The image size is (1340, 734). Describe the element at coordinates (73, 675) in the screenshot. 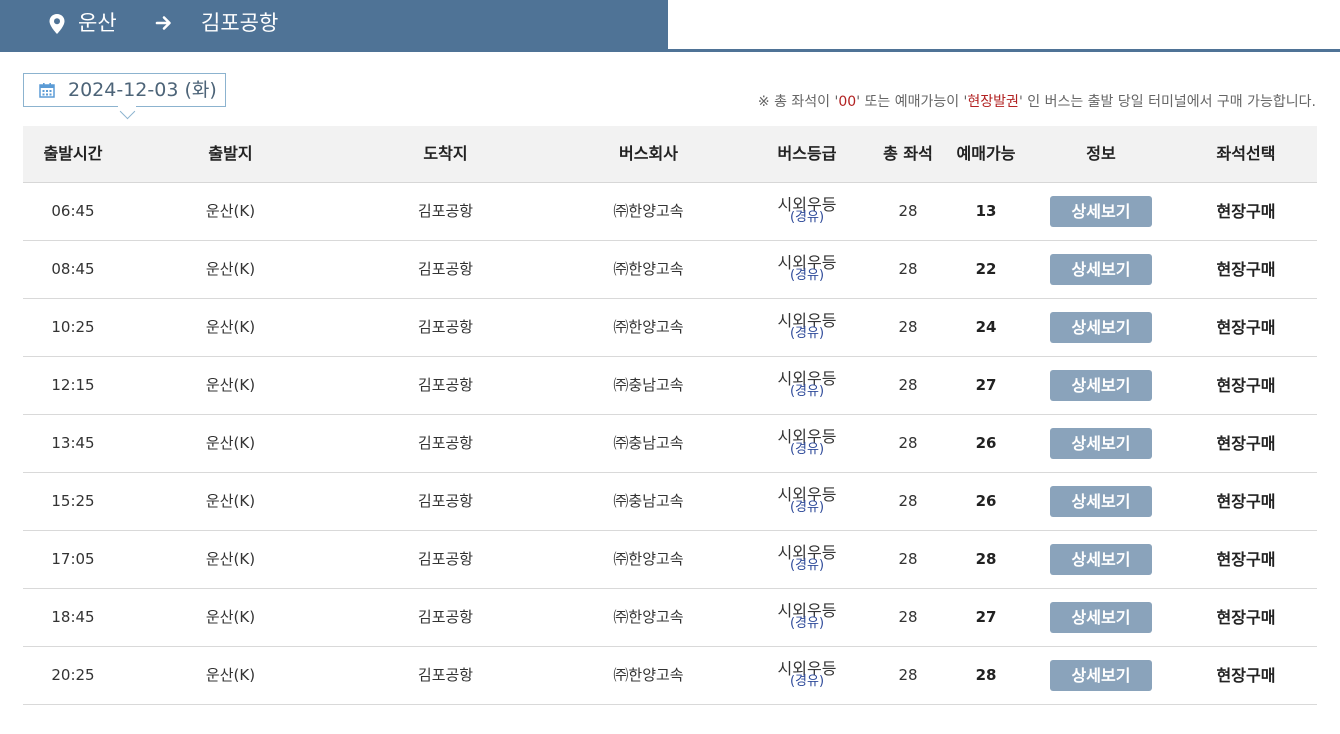

I see `departure-time: 20:25` at that location.